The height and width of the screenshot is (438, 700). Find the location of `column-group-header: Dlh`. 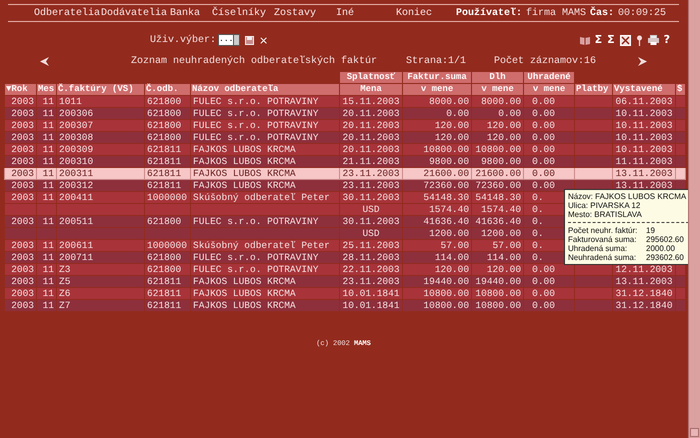

column-group-header: Dlh is located at coordinates (498, 78).